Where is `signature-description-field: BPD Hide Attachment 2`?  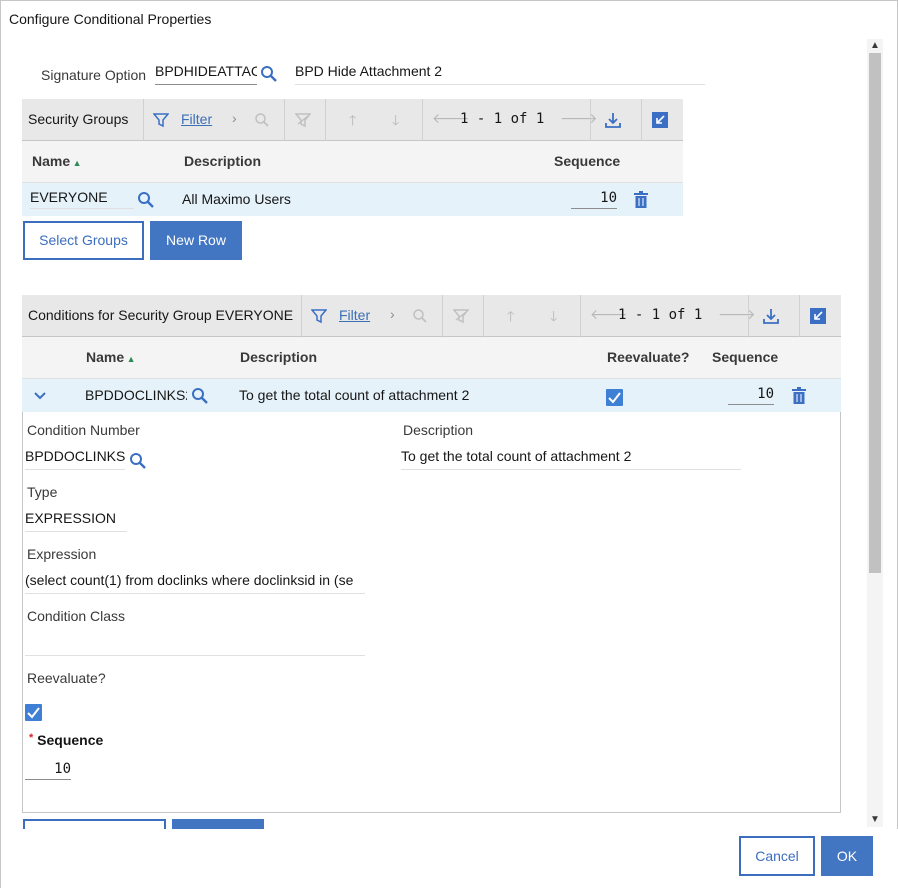
signature-description-field: BPD Hide Attachment 2 is located at coordinates (500, 74).